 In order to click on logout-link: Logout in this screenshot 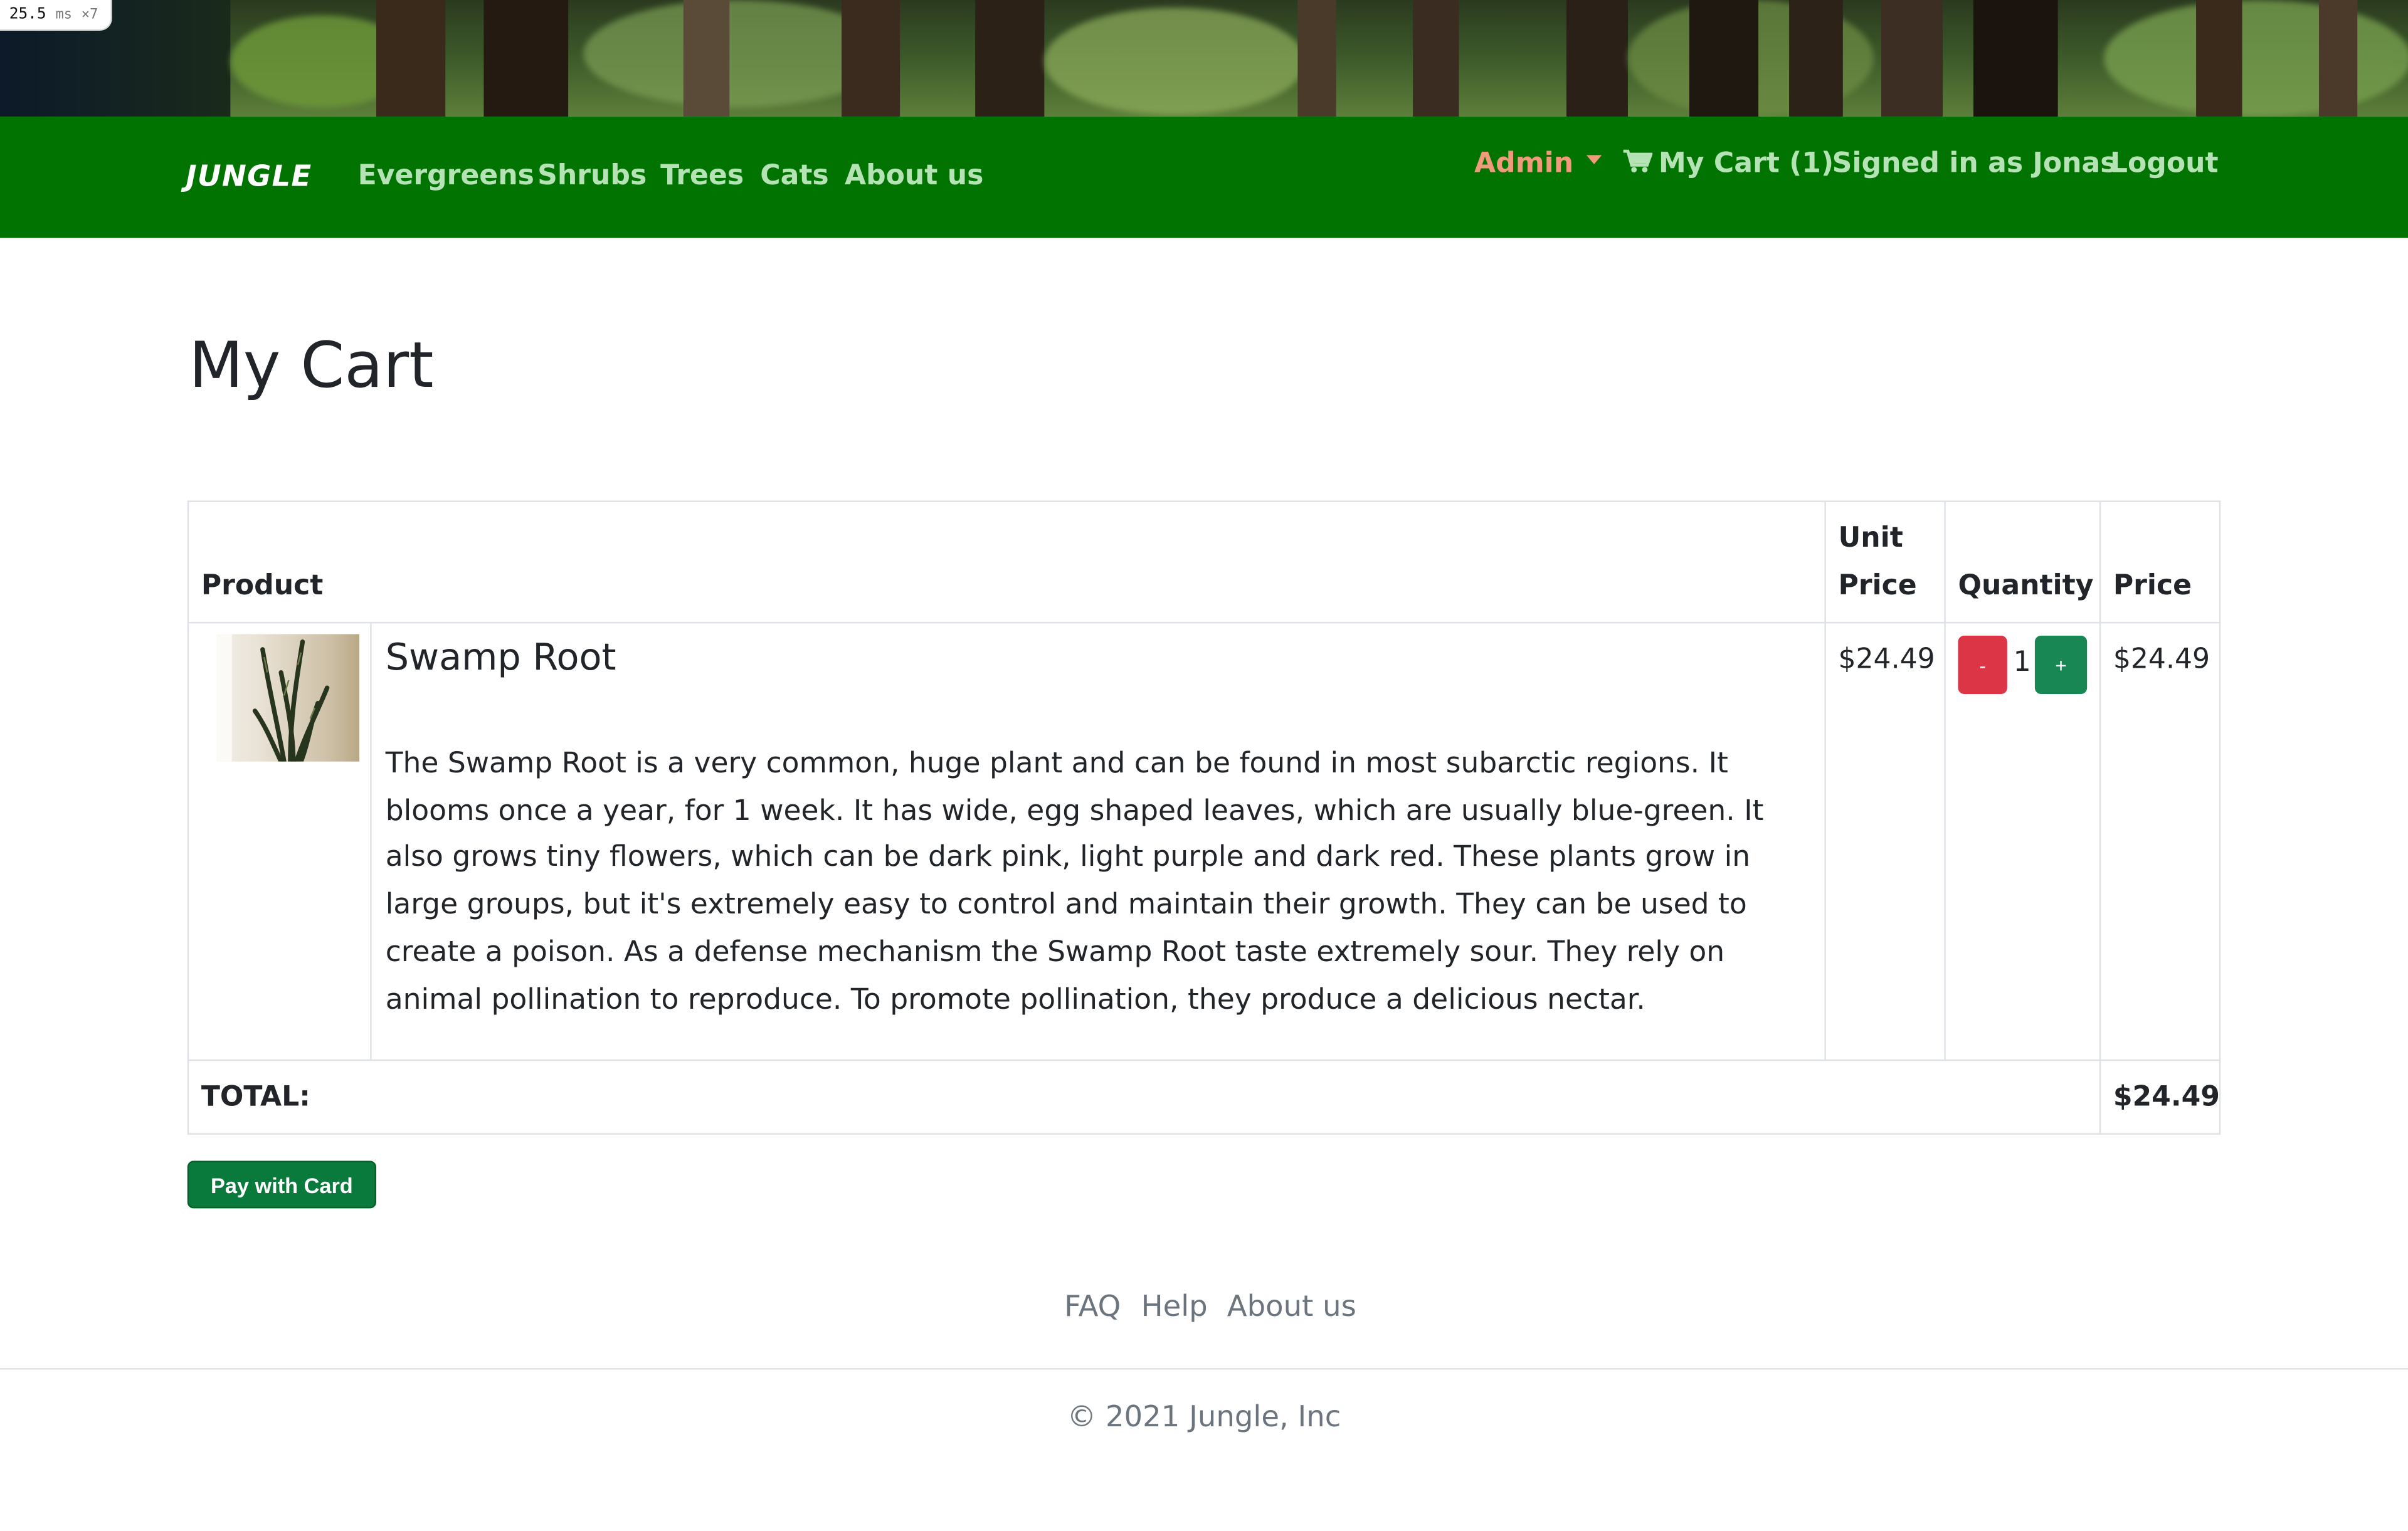, I will do `click(2164, 163)`.